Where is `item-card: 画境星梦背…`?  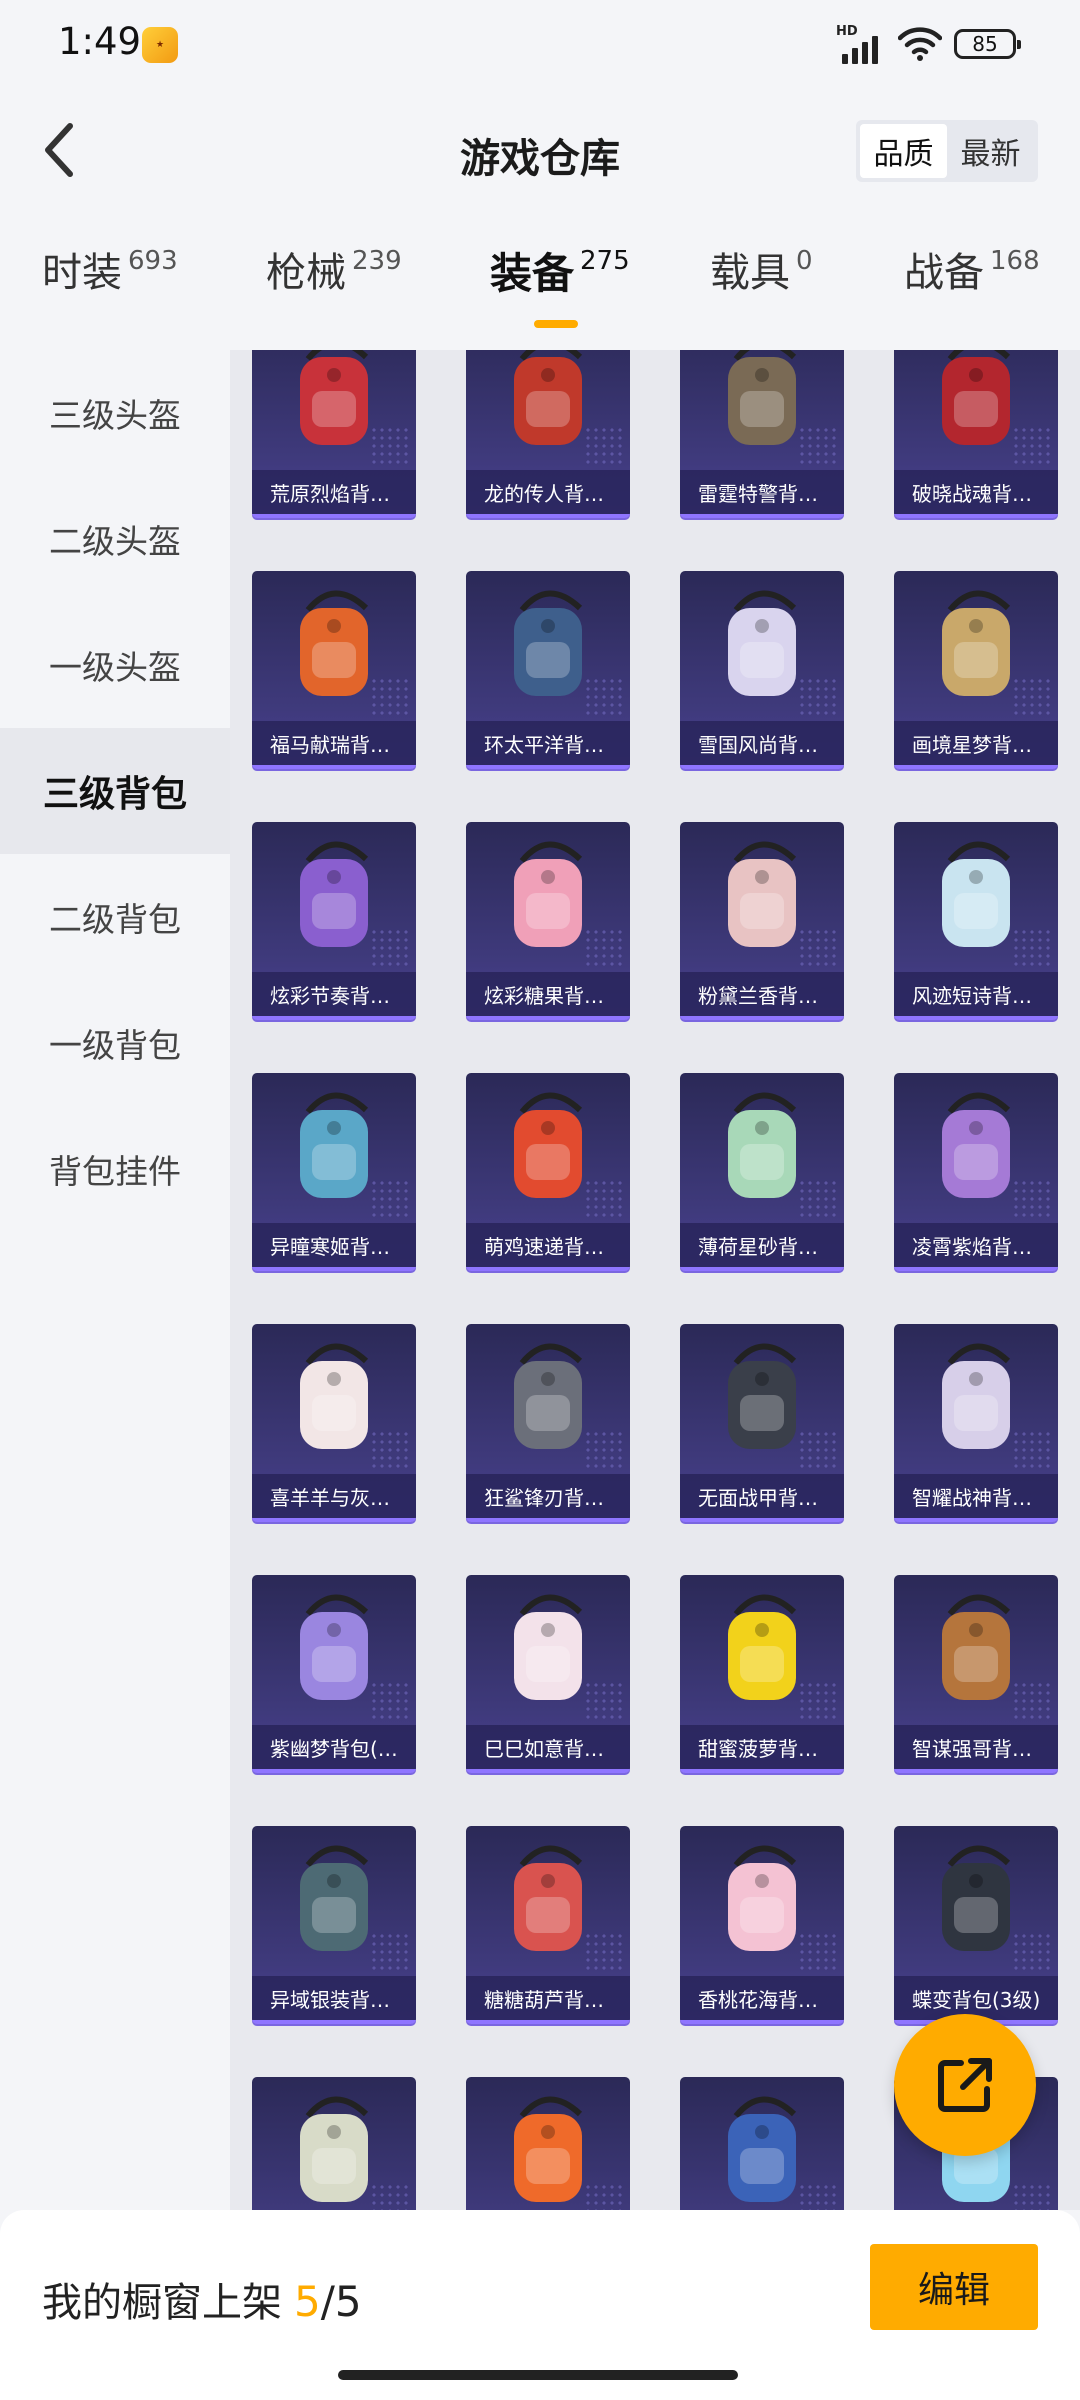 item-card: 画境星梦背… is located at coordinates (976, 670).